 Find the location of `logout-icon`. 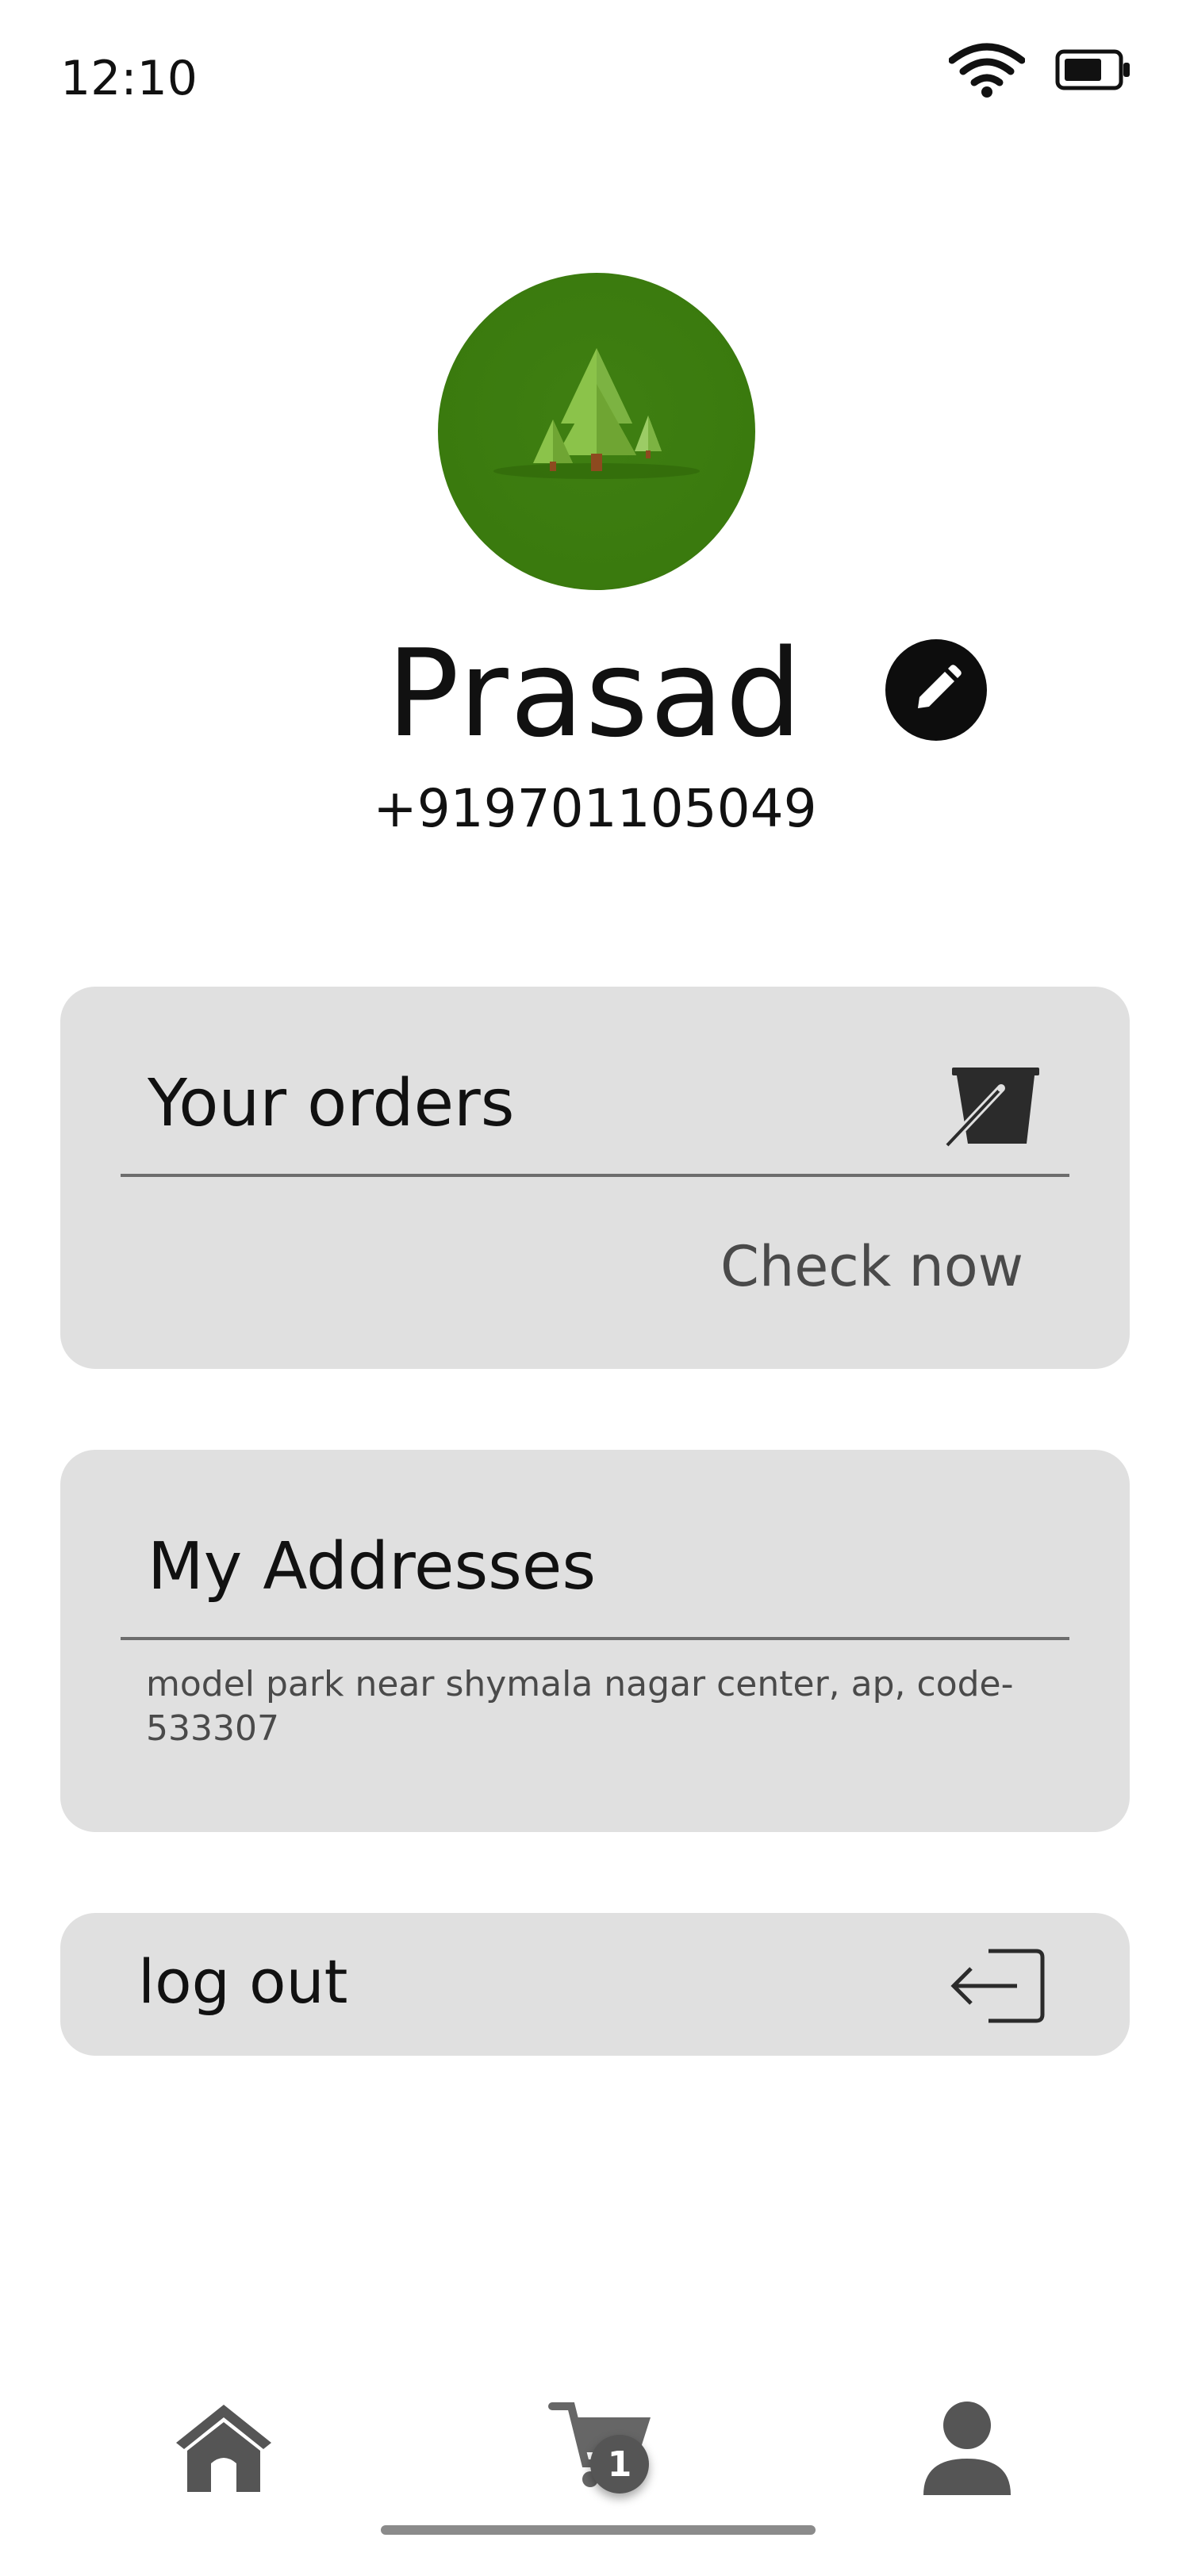

logout-icon is located at coordinates (997, 1986).